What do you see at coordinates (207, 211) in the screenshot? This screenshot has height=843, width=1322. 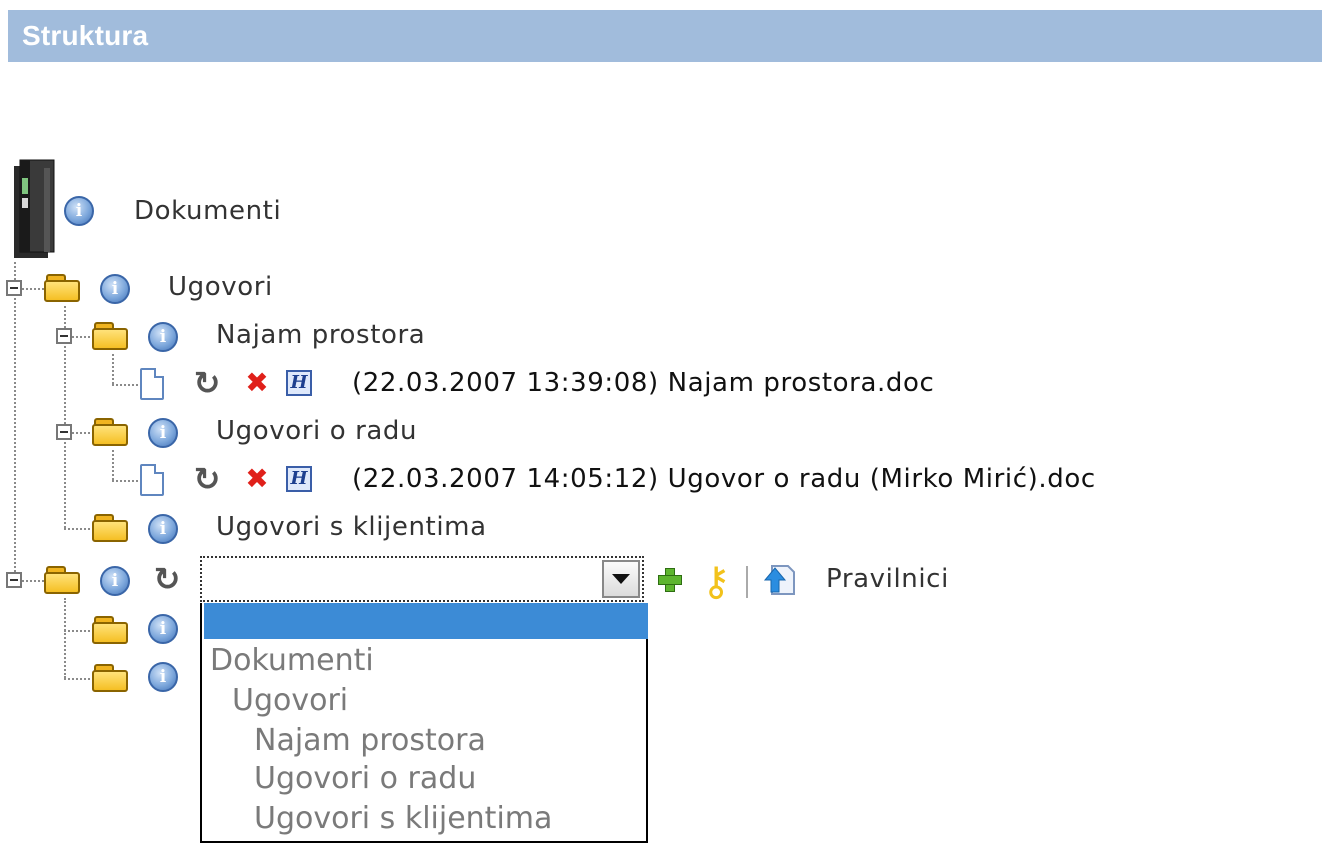 I see `tree-node-label-dokumenti: Dokumenti` at bounding box center [207, 211].